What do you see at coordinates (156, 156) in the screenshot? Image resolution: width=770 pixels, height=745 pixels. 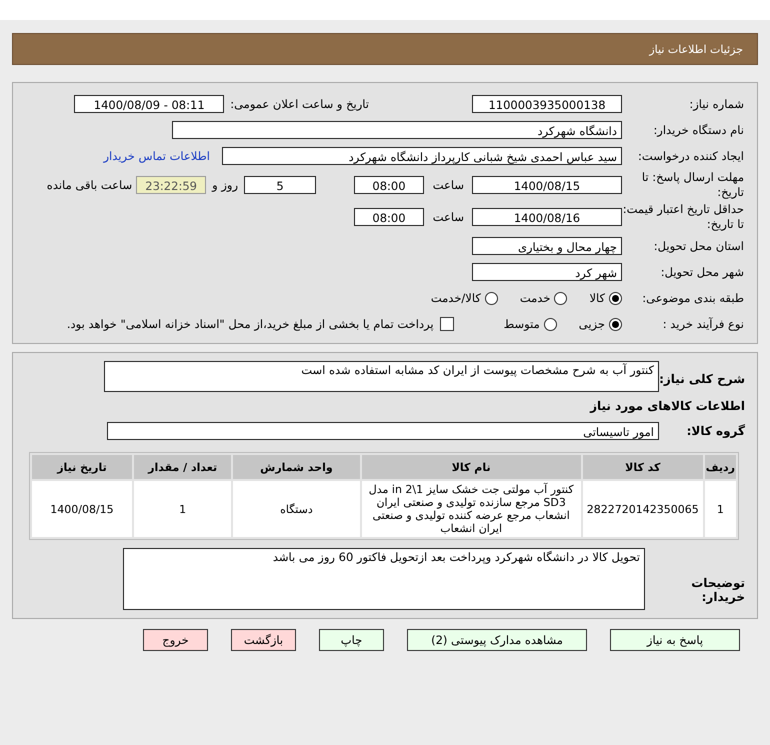 I see `contact-info-link: اطلاعات تماس خریدار` at bounding box center [156, 156].